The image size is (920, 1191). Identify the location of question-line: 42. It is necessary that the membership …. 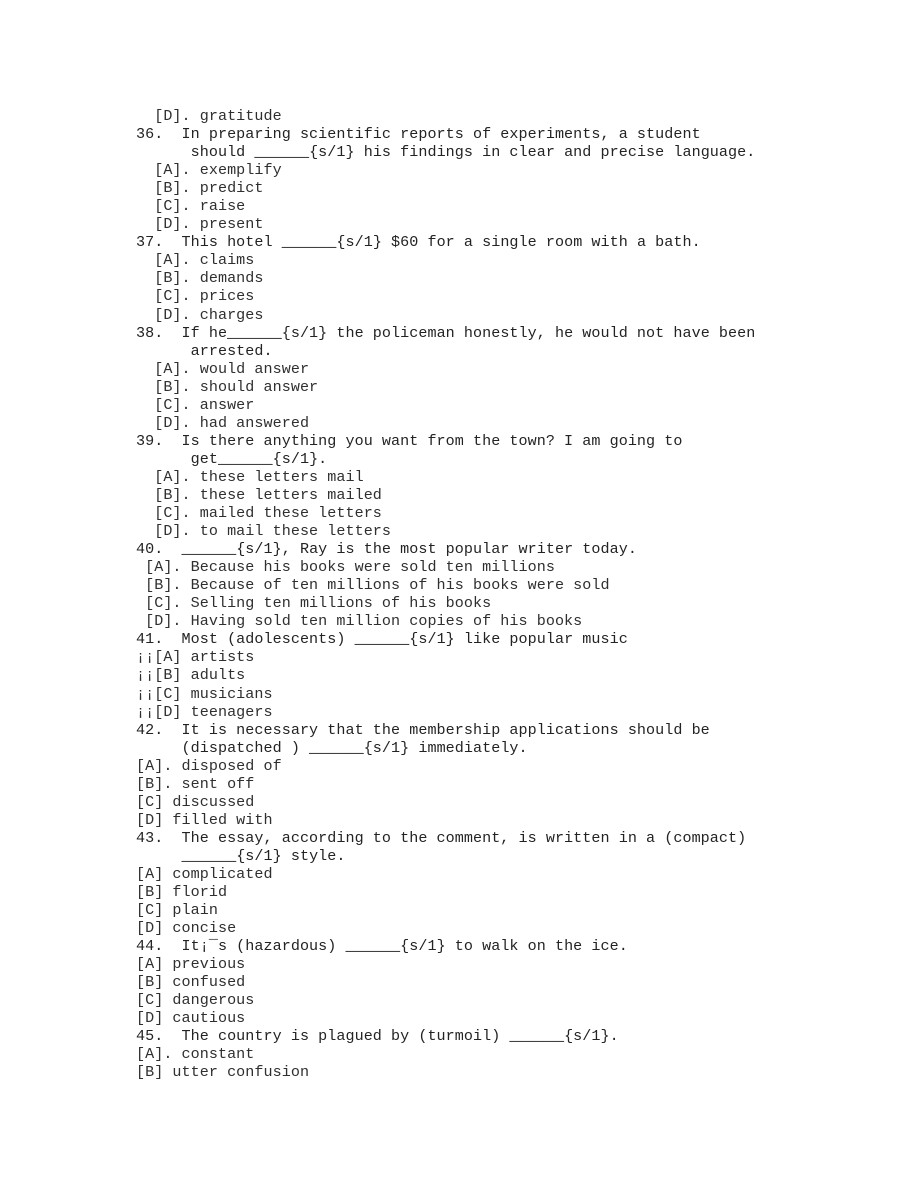
(423, 729).